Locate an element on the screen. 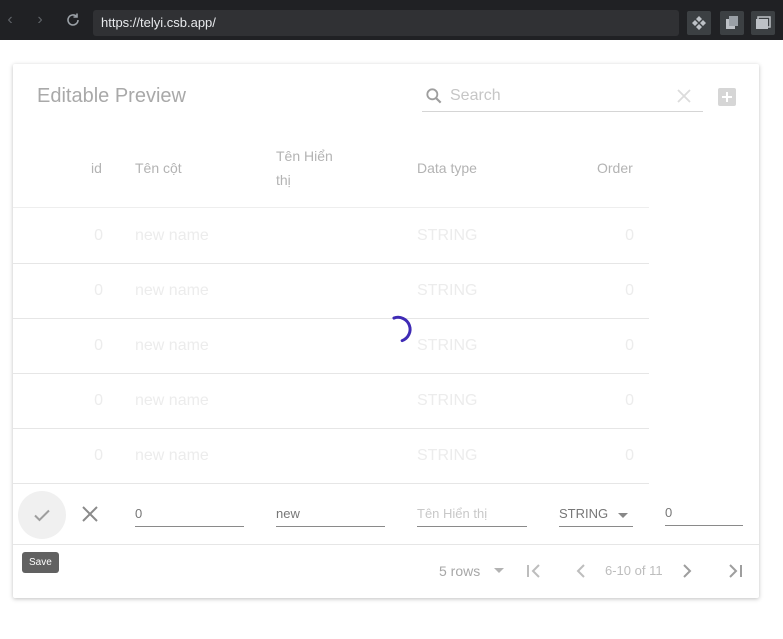 Image resolution: width=783 pixels, height=639 pixels. reload-icon is located at coordinates (73, 20).